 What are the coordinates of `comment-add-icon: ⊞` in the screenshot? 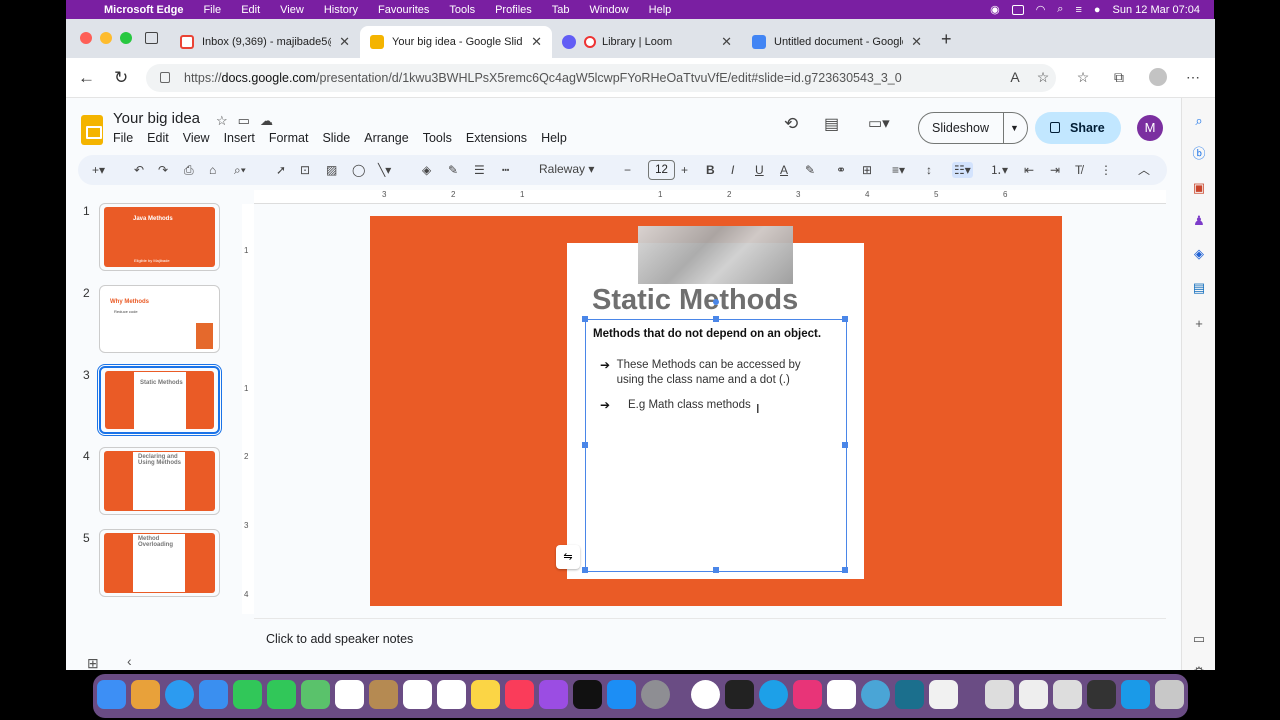 It's located at (867, 170).